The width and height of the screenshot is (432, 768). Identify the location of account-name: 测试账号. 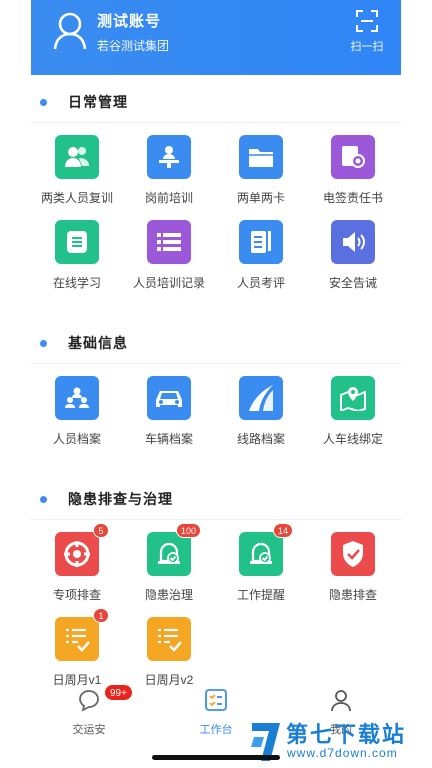
(129, 21).